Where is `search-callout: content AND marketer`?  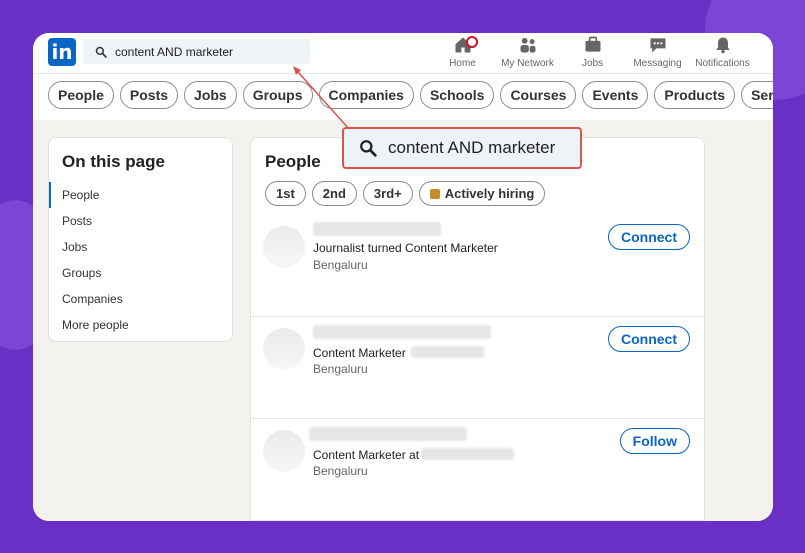 search-callout: content AND marketer is located at coordinates (462, 148).